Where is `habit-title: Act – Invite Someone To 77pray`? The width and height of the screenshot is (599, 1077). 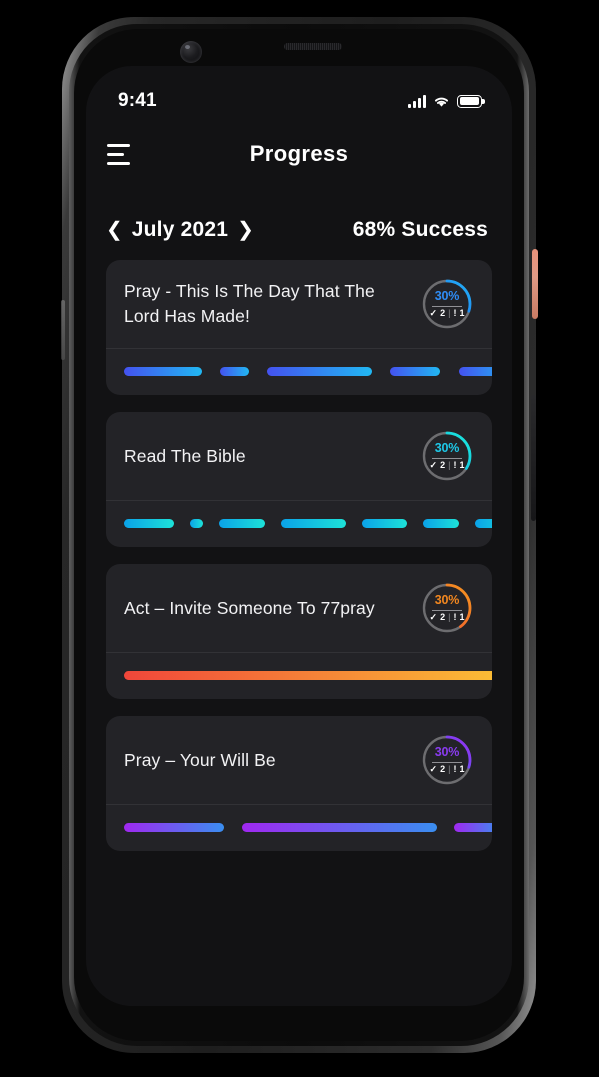 habit-title: Act – Invite Someone To 77pray is located at coordinates (249, 607).